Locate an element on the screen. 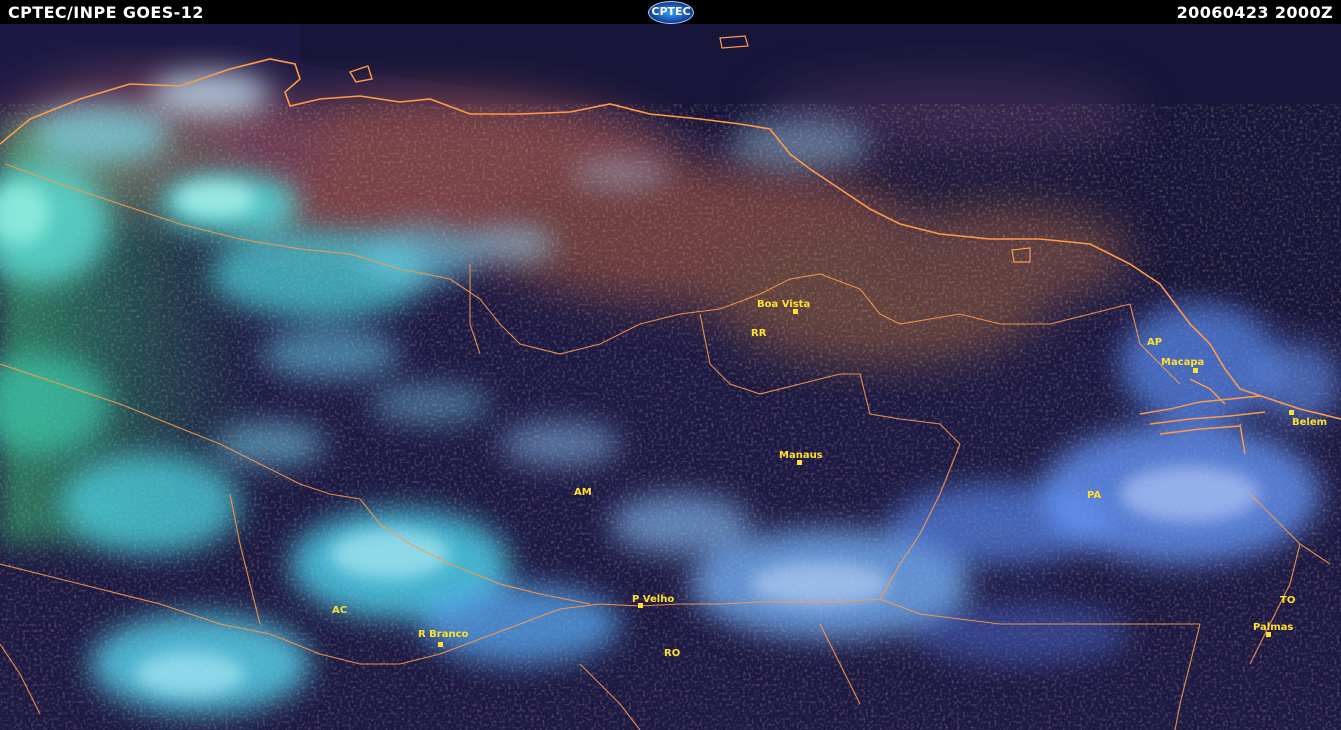  label-palmas: Palmas is located at coordinates (1273, 627).